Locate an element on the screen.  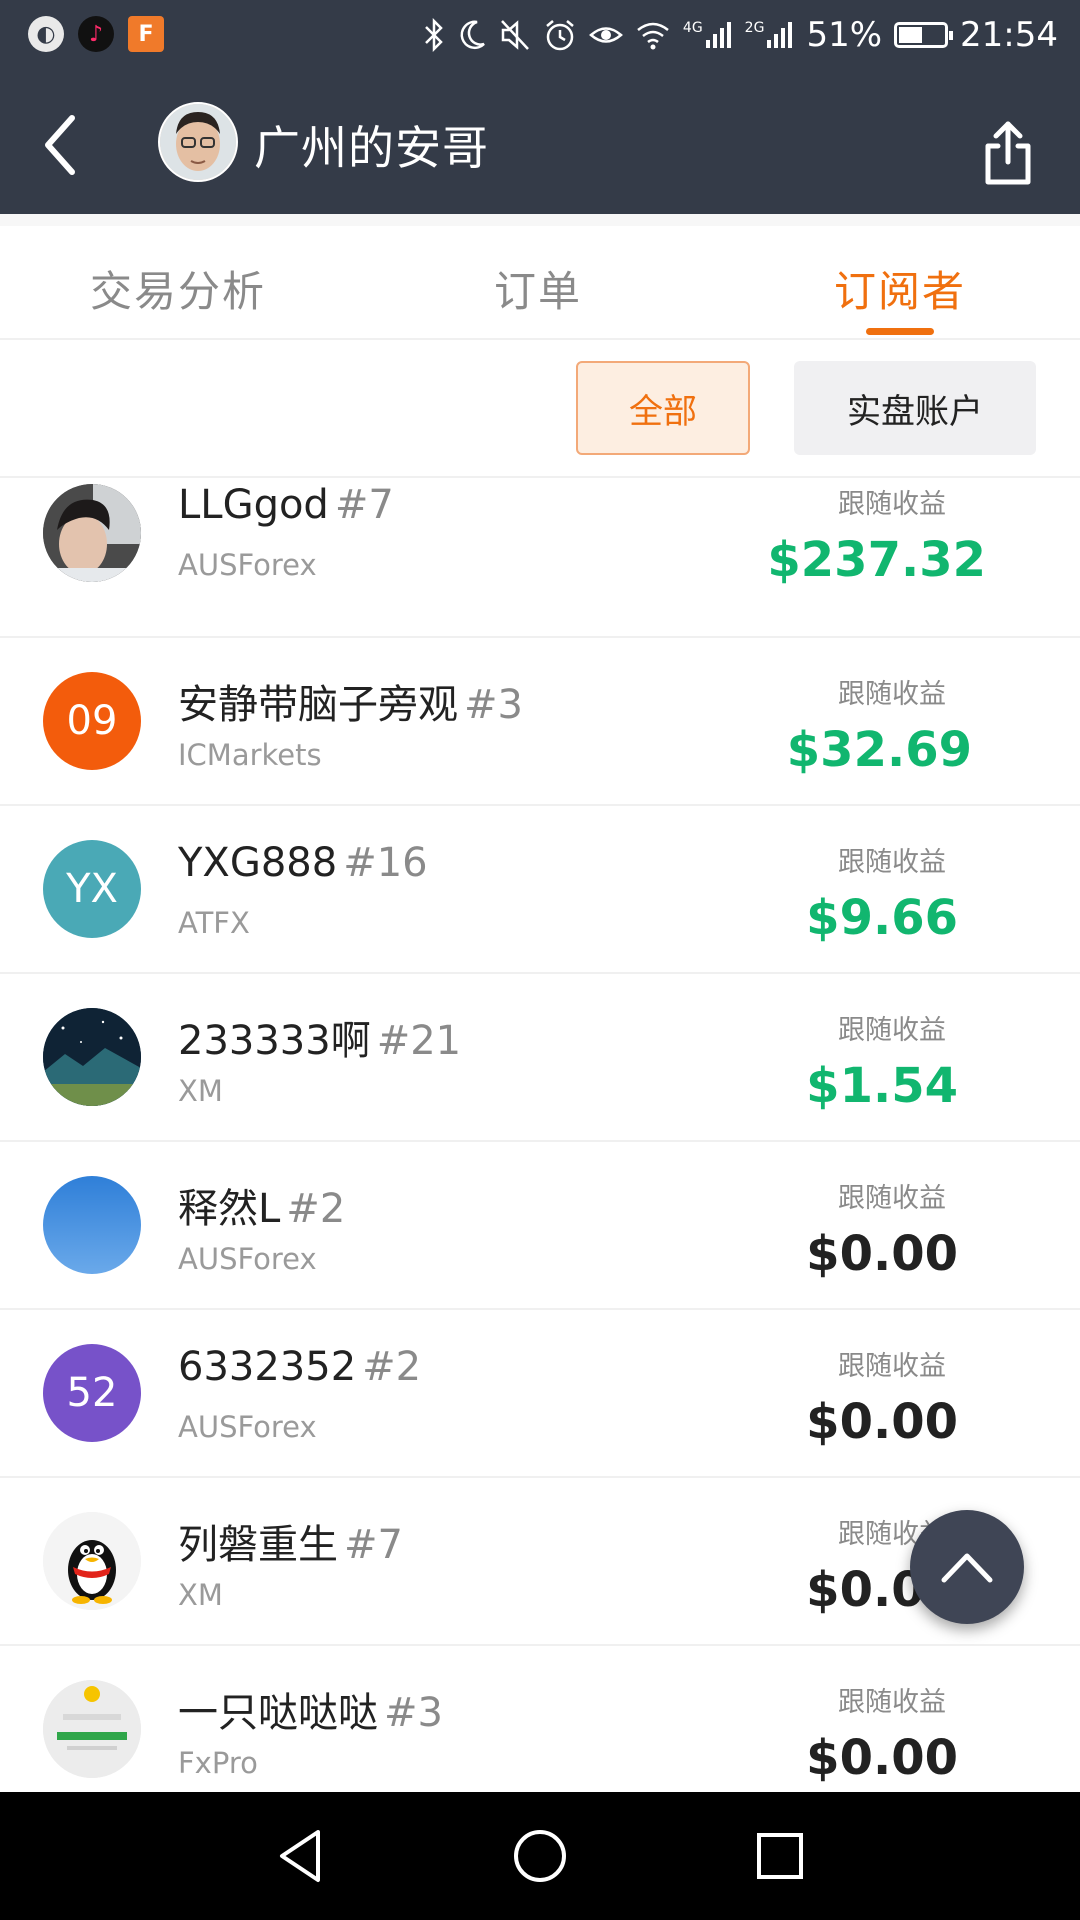
scroll-to-top-button is located at coordinates (967, 1567).